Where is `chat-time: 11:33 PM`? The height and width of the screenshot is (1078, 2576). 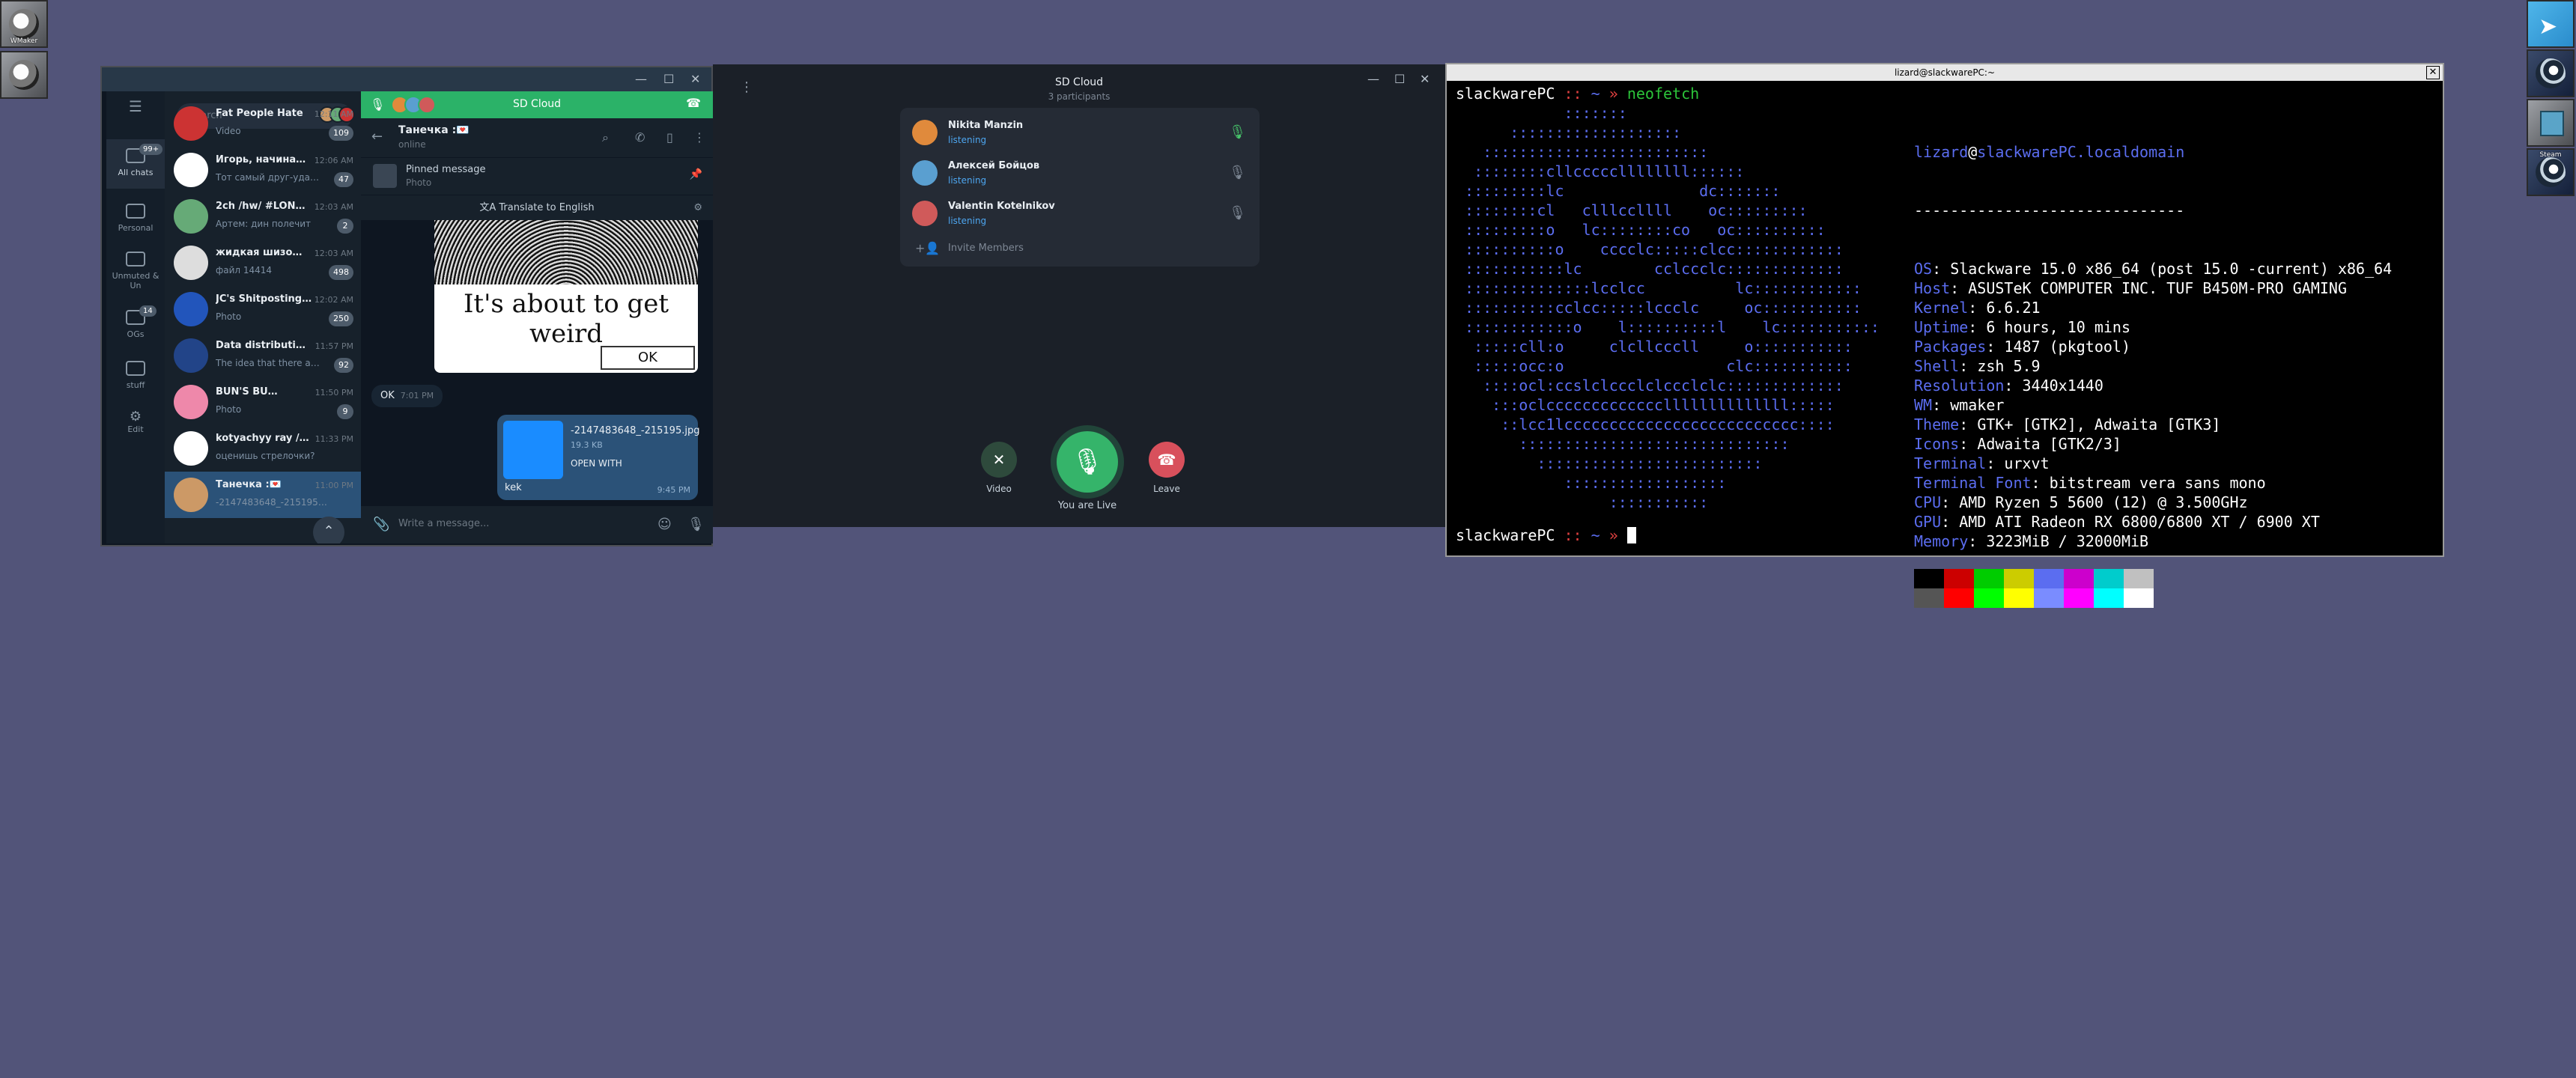 chat-time: 11:33 PM is located at coordinates (334, 439).